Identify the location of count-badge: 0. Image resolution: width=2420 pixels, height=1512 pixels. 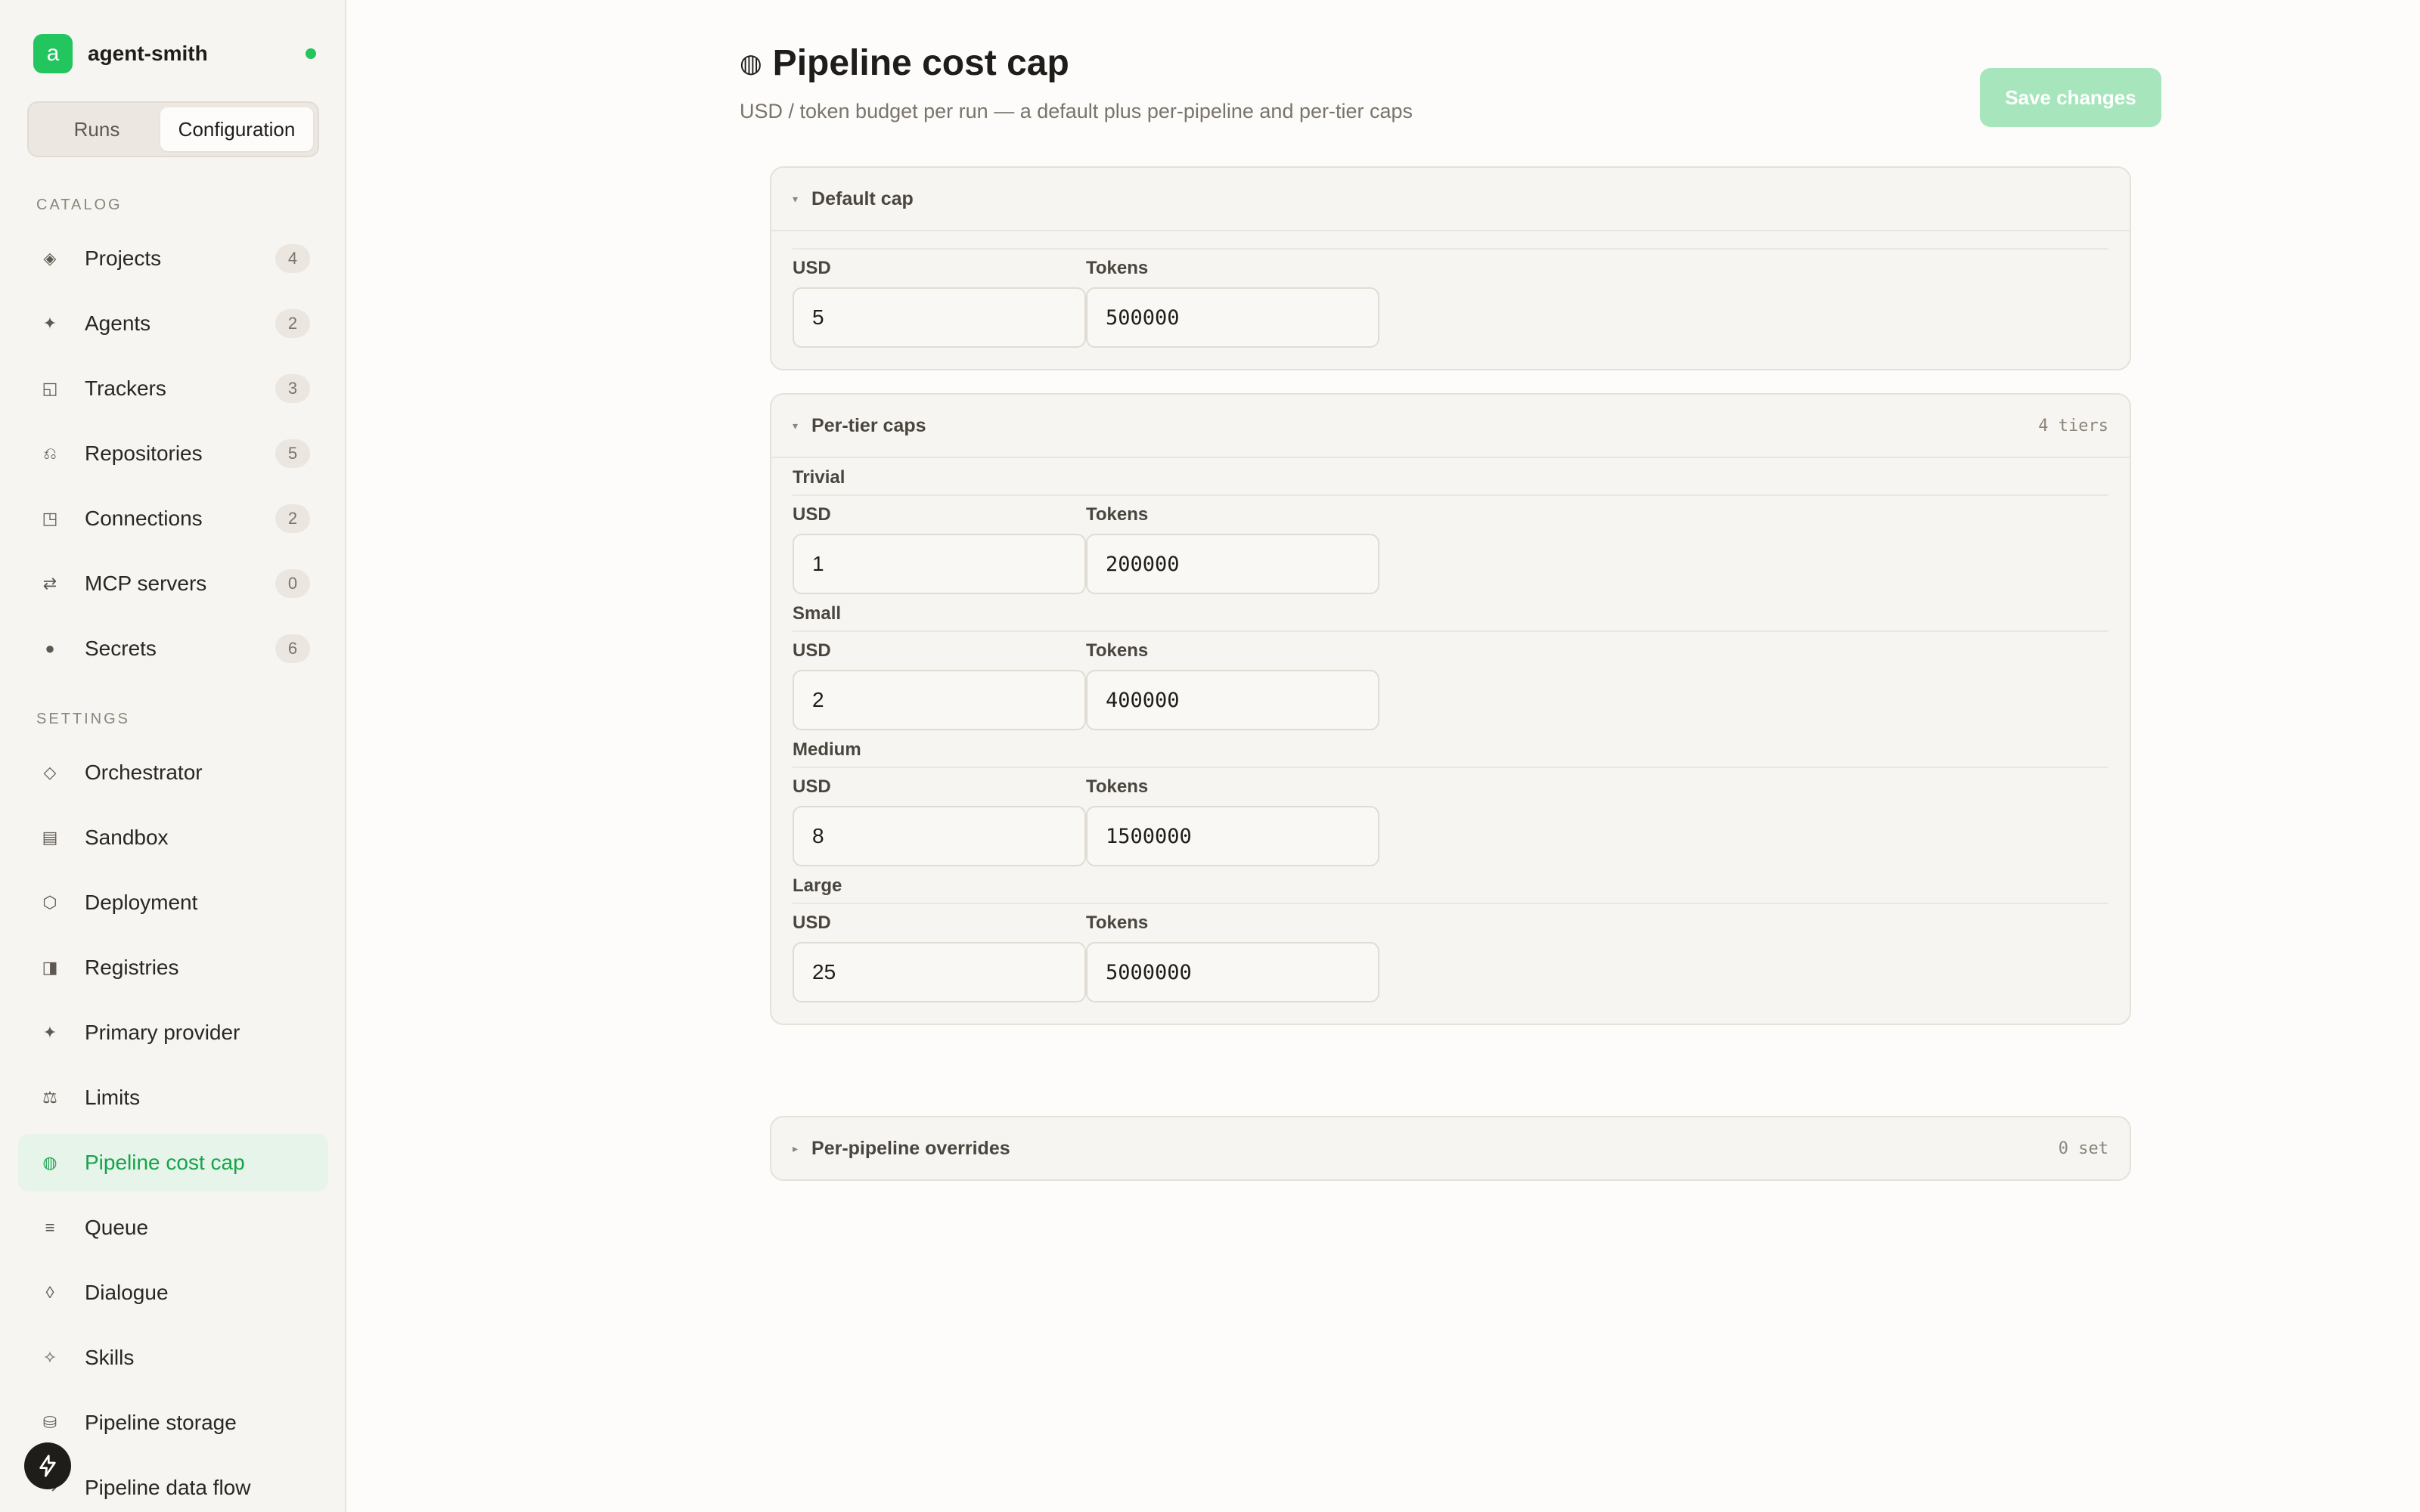
(292, 583).